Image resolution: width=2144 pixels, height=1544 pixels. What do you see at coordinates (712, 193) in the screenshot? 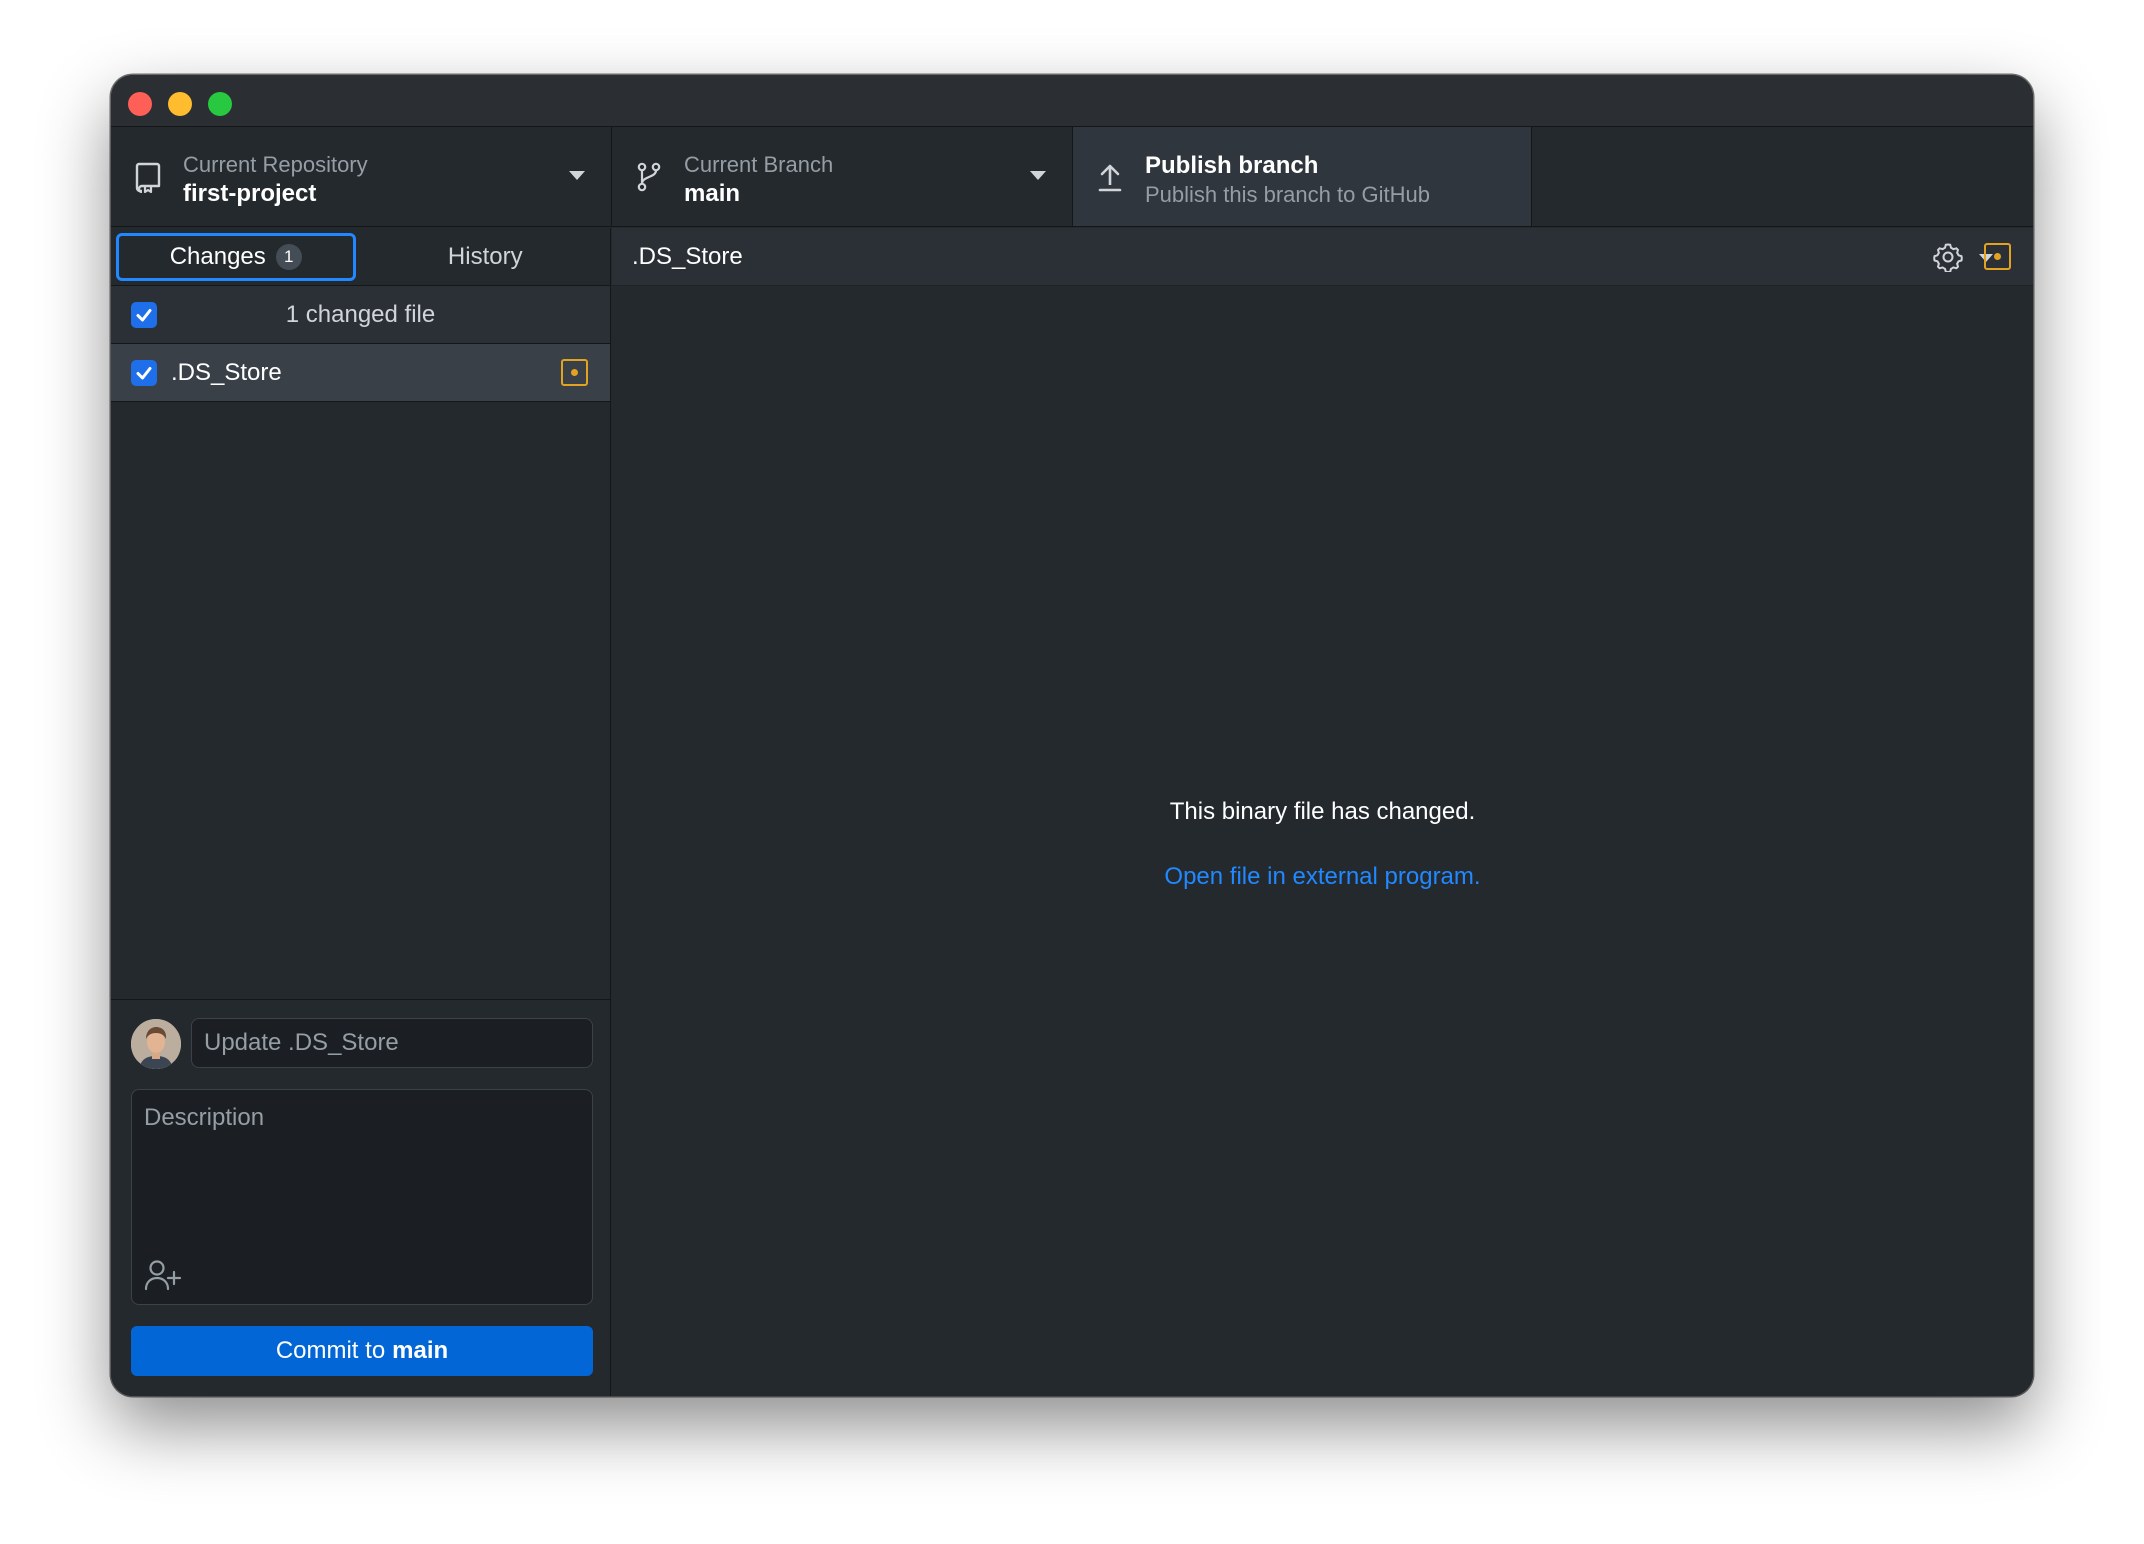
I see `current-branch-value: main` at bounding box center [712, 193].